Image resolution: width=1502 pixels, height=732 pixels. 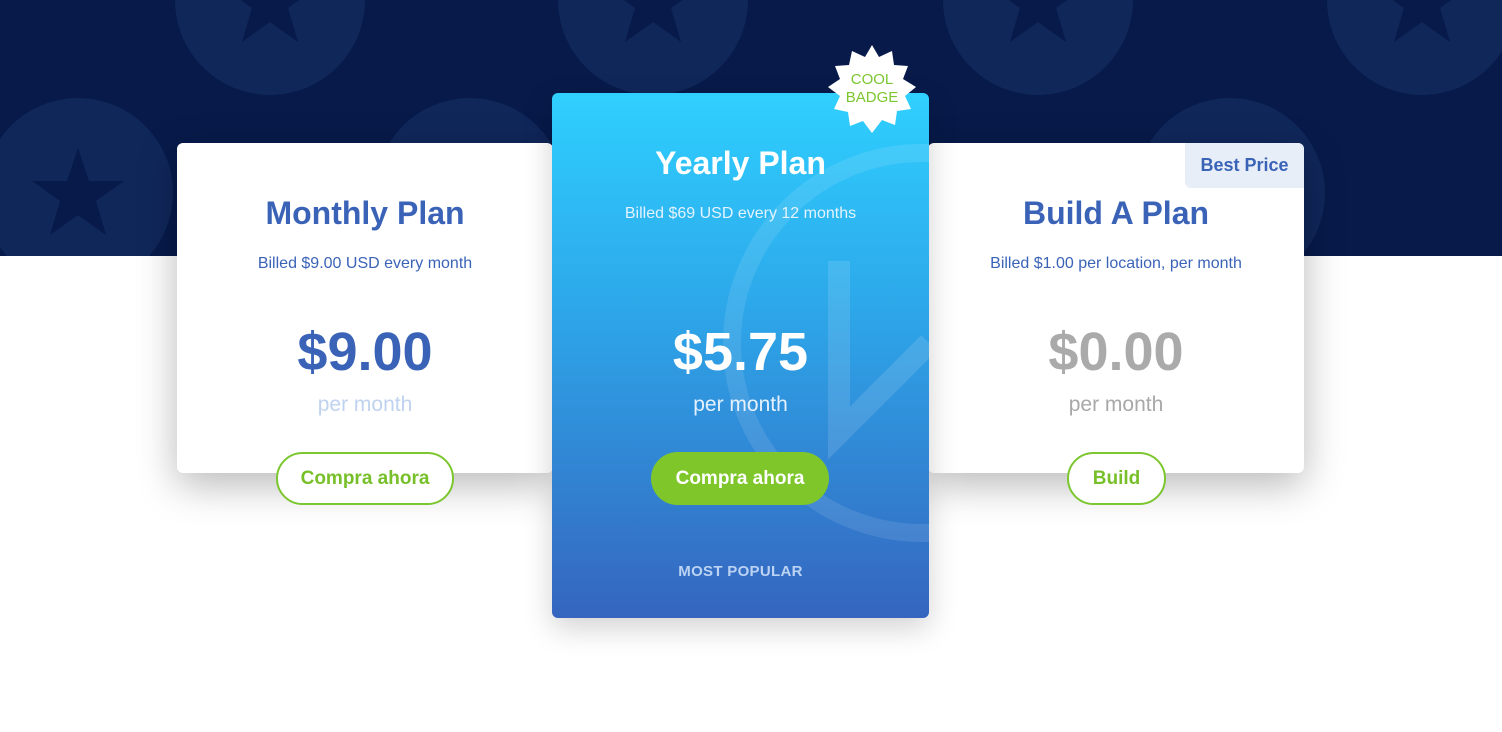 What do you see at coordinates (365, 478) in the screenshot?
I see `buy-now-button-monthly: Compra ahora` at bounding box center [365, 478].